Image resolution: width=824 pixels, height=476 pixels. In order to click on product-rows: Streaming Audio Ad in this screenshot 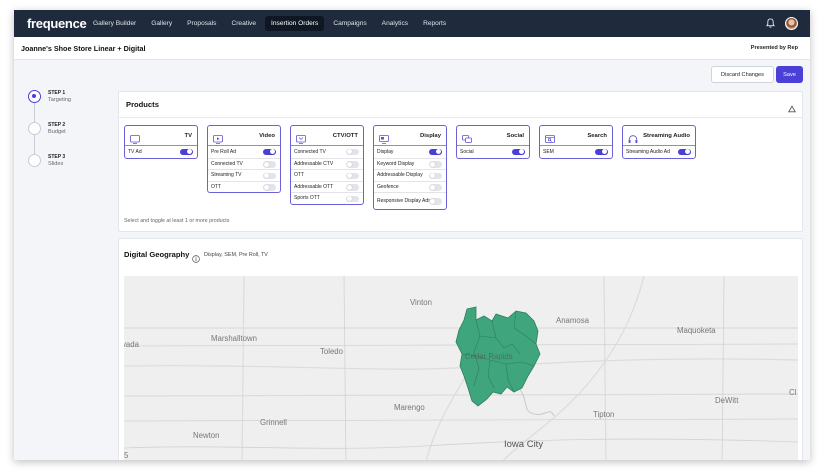, I will do `click(659, 152)`.